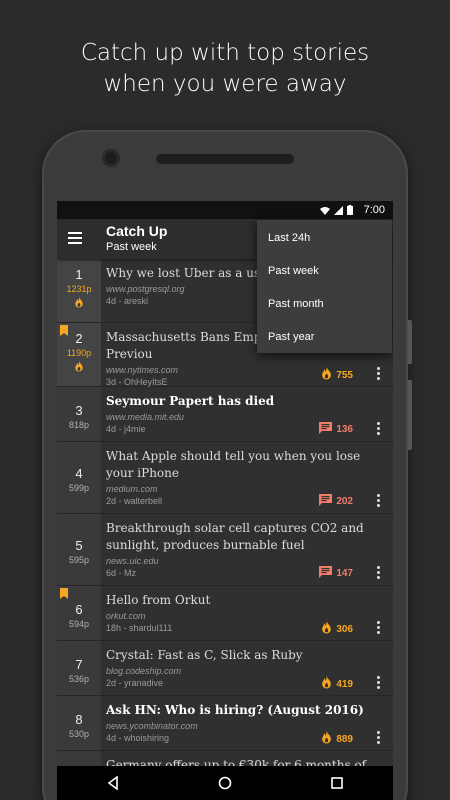 The width and height of the screenshot is (450, 800). I want to click on rank-number: 6, so click(79, 609).